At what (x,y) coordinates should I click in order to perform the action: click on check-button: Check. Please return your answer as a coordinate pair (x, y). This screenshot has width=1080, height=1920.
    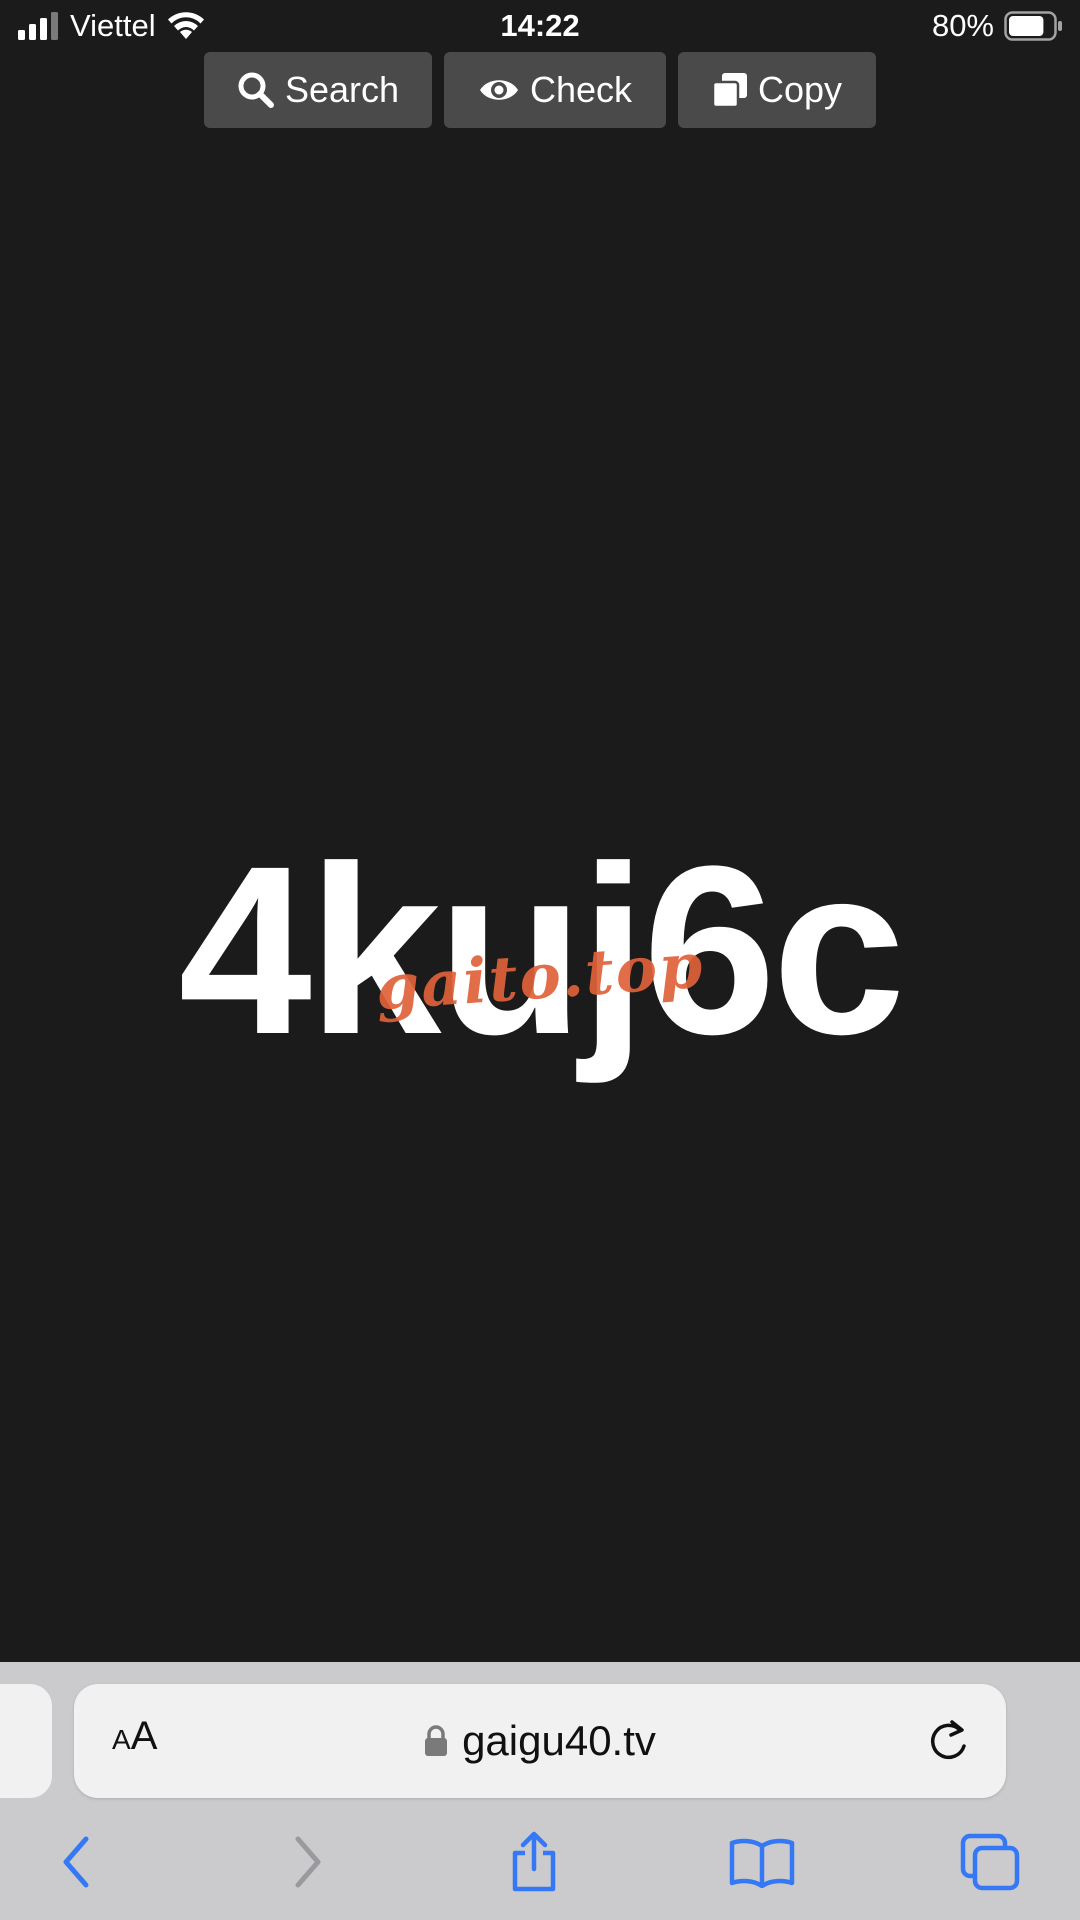
    Looking at the image, I should click on (555, 90).